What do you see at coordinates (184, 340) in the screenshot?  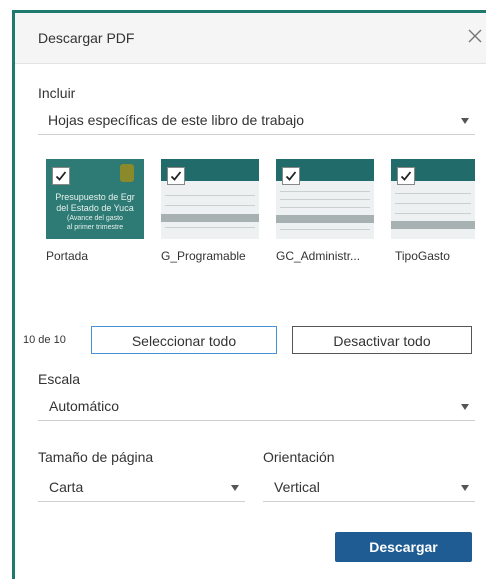 I see `select-all-button: Seleccionar todo` at bounding box center [184, 340].